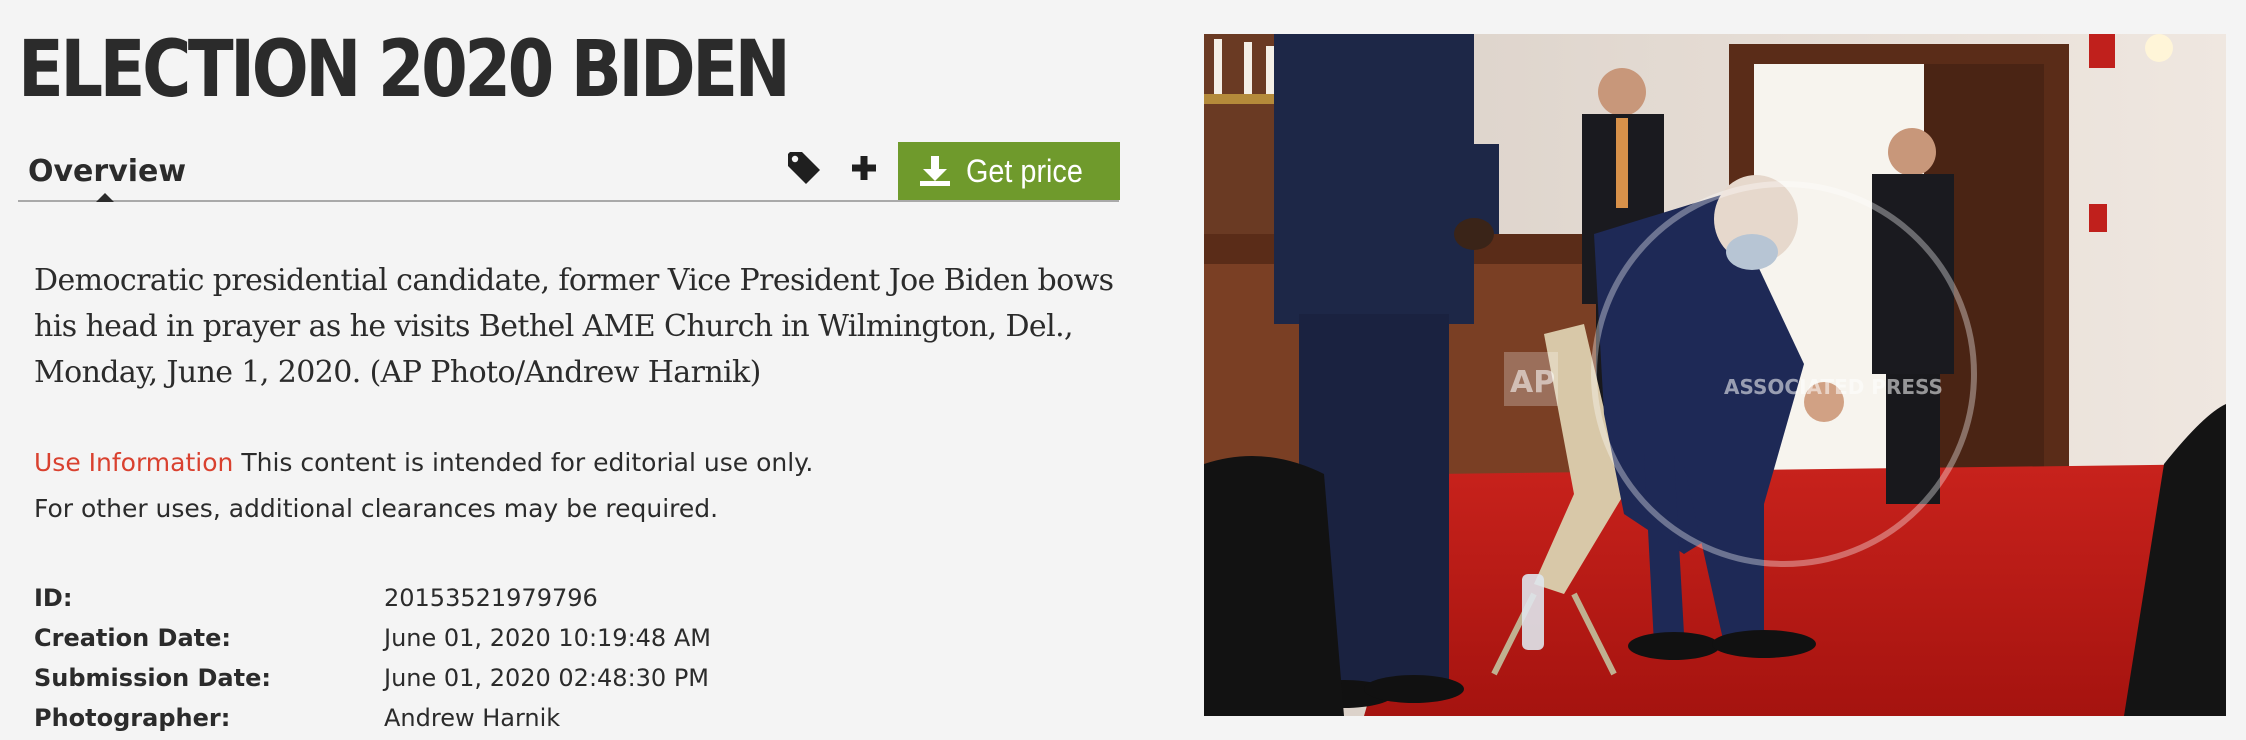 The width and height of the screenshot is (2246, 740). Describe the element at coordinates (547, 638) in the screenshot. I see `metadata-value: June 01, 2020 10:19:48 AM` at that location.